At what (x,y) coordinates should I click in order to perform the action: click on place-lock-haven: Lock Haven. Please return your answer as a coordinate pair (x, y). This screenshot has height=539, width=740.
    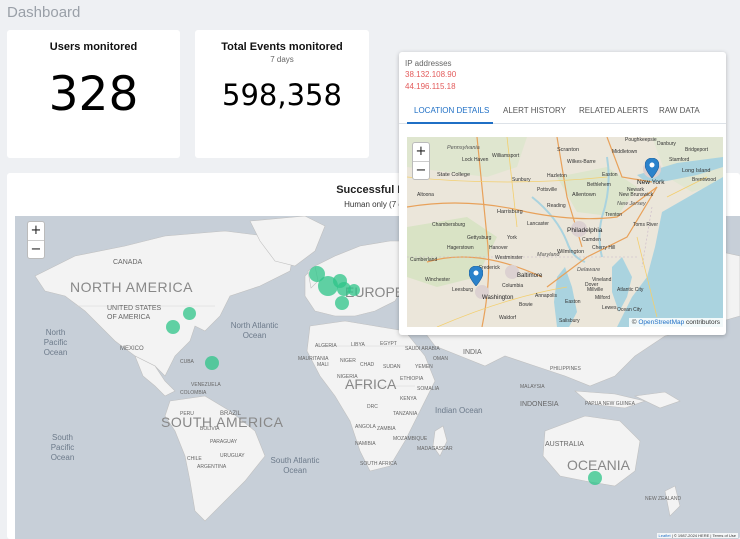
    Looking at the image, I should click on (475, 160).